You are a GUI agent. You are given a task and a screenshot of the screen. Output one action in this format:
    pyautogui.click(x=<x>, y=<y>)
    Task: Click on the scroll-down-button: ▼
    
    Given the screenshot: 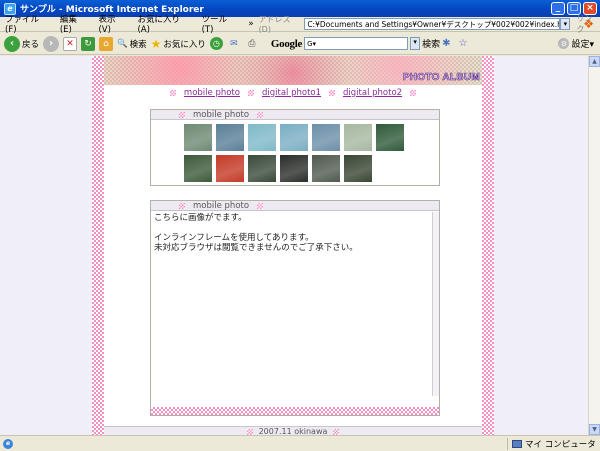 What is the action you would take?
    pyautogui.click(x=594, y=429)
    